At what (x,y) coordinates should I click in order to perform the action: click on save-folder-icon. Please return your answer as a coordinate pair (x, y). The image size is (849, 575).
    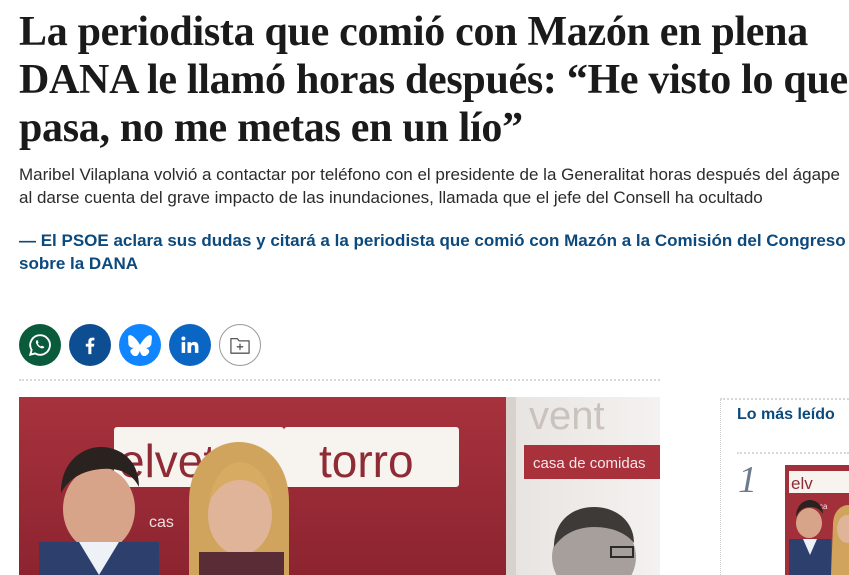
    Looking at the image, I should click on (240, 346).